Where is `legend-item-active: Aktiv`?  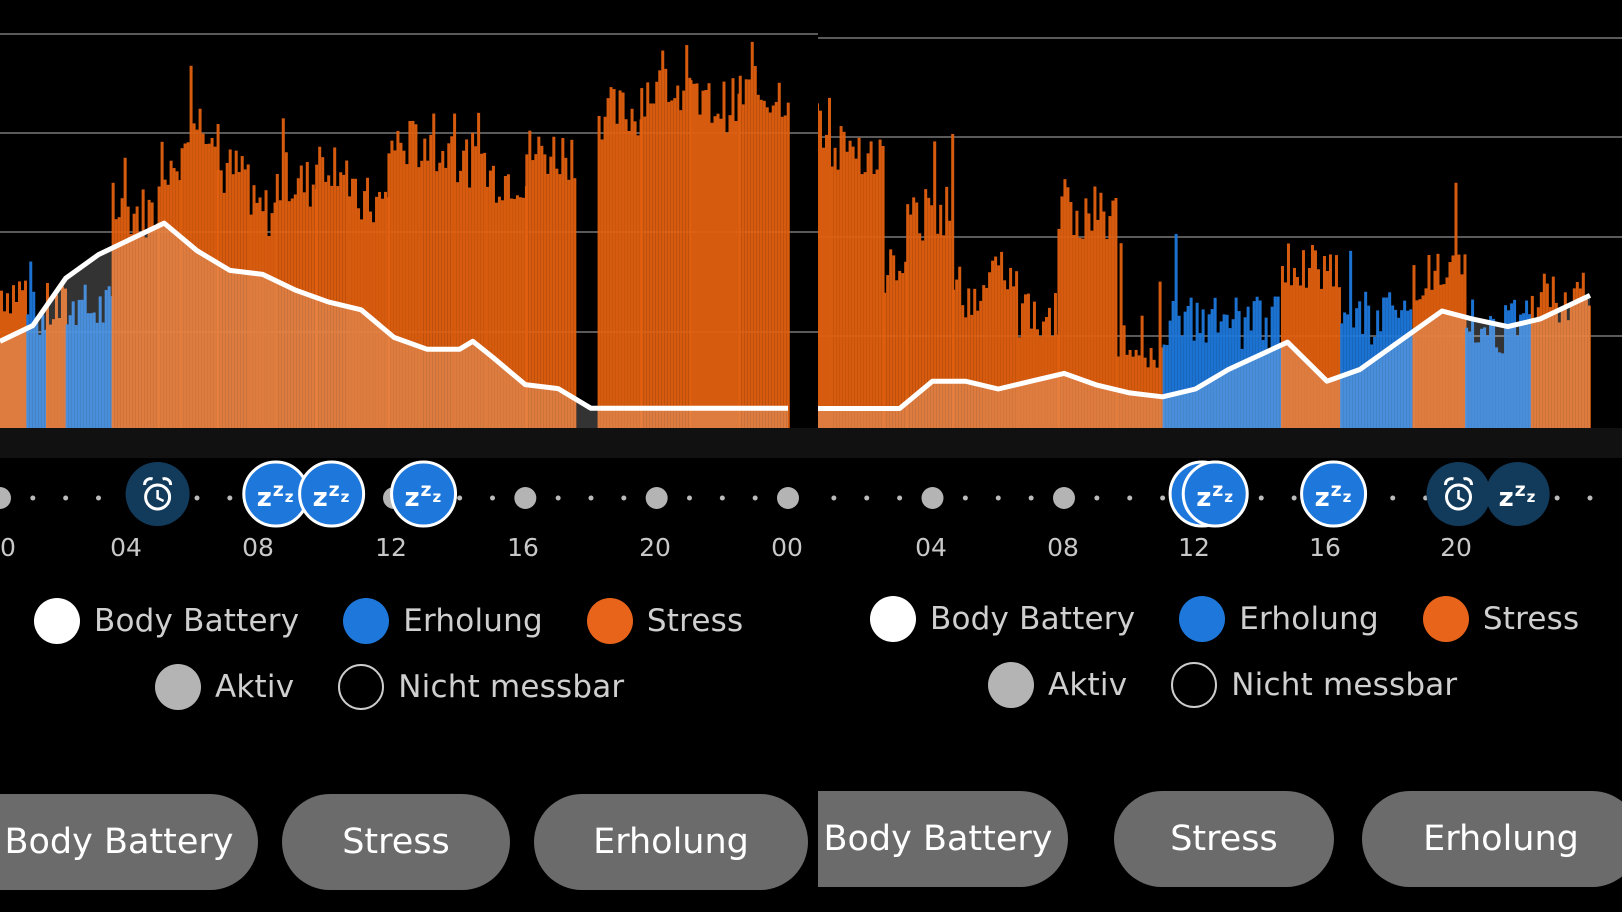
legend-item-active: Aktiv is located at coordinates (224, 687).